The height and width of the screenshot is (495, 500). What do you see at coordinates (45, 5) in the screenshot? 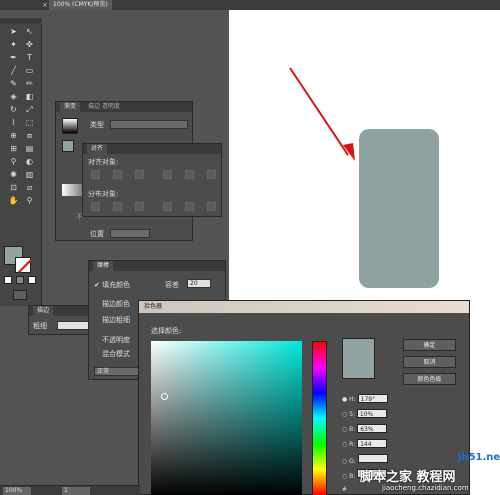
I see `close-tab-icon: ×` at bounding box center [45, 5].